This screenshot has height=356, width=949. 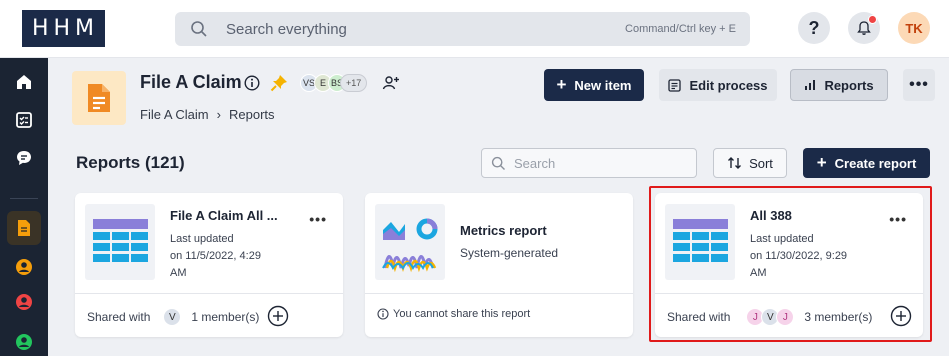 I want to click on add-member-button, so click(x=278, y=318).